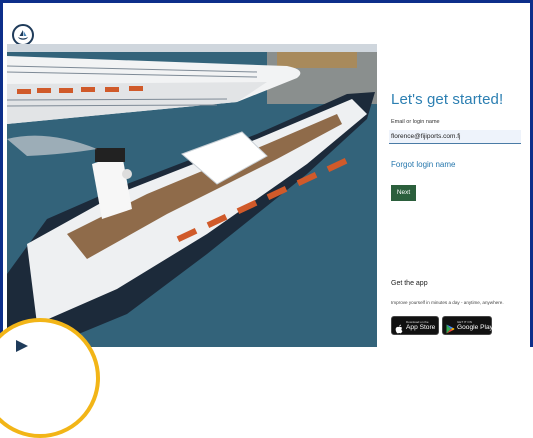 The height and width of the screenshot is (438, 533). I want to click on email-field, so click(455, 137).